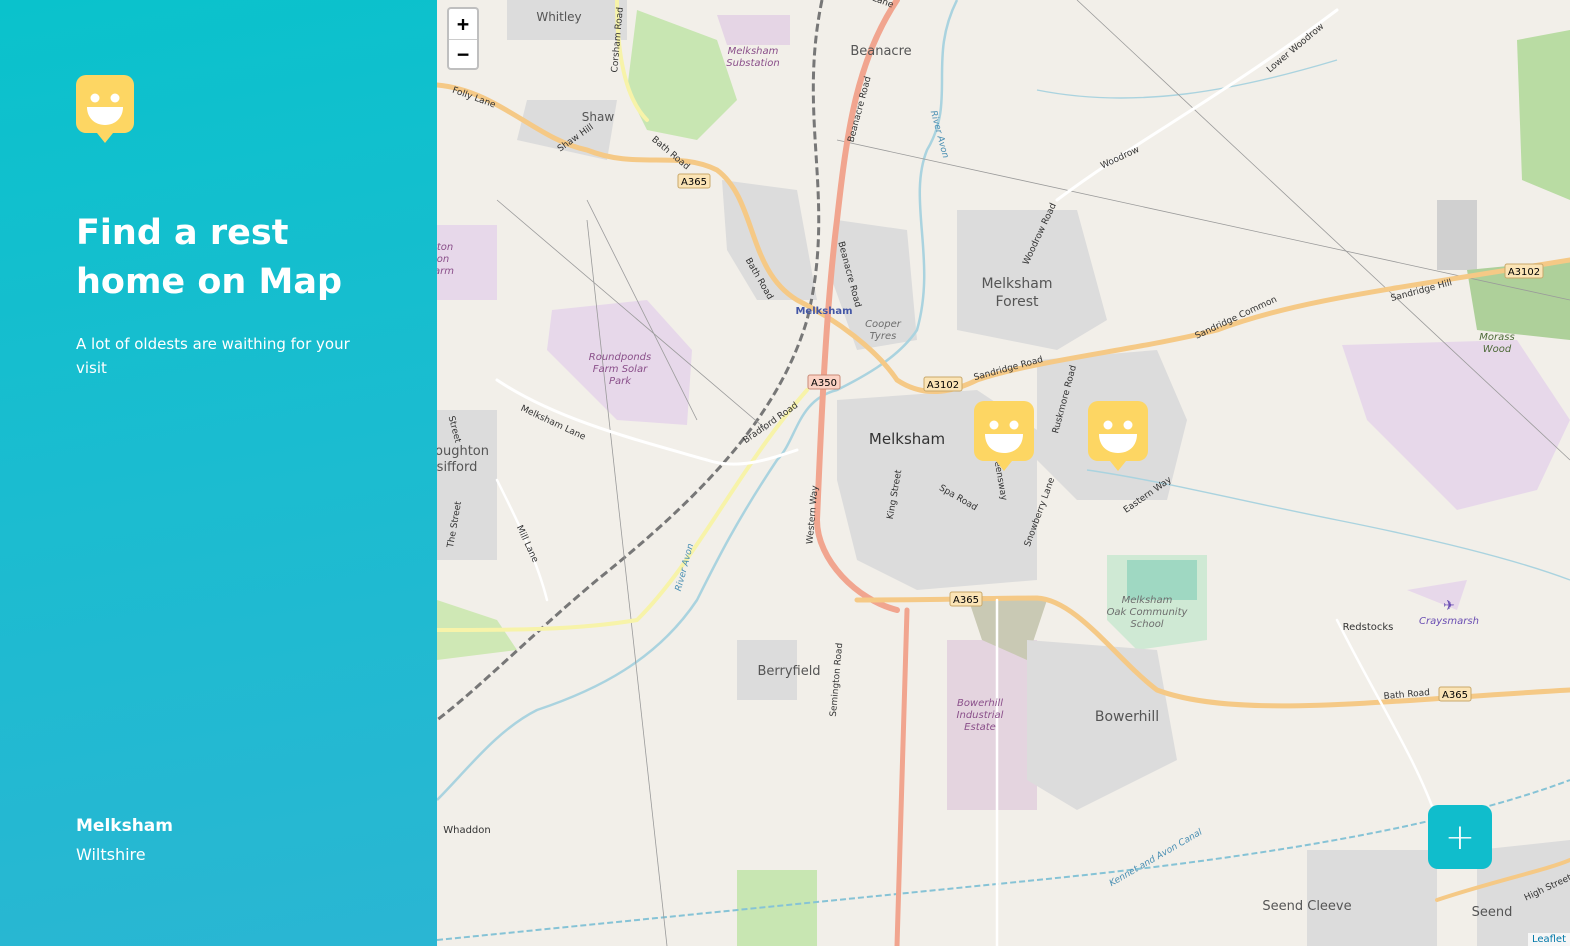  I want to click on attribution-link: Leaflet, so click(1549, 939).